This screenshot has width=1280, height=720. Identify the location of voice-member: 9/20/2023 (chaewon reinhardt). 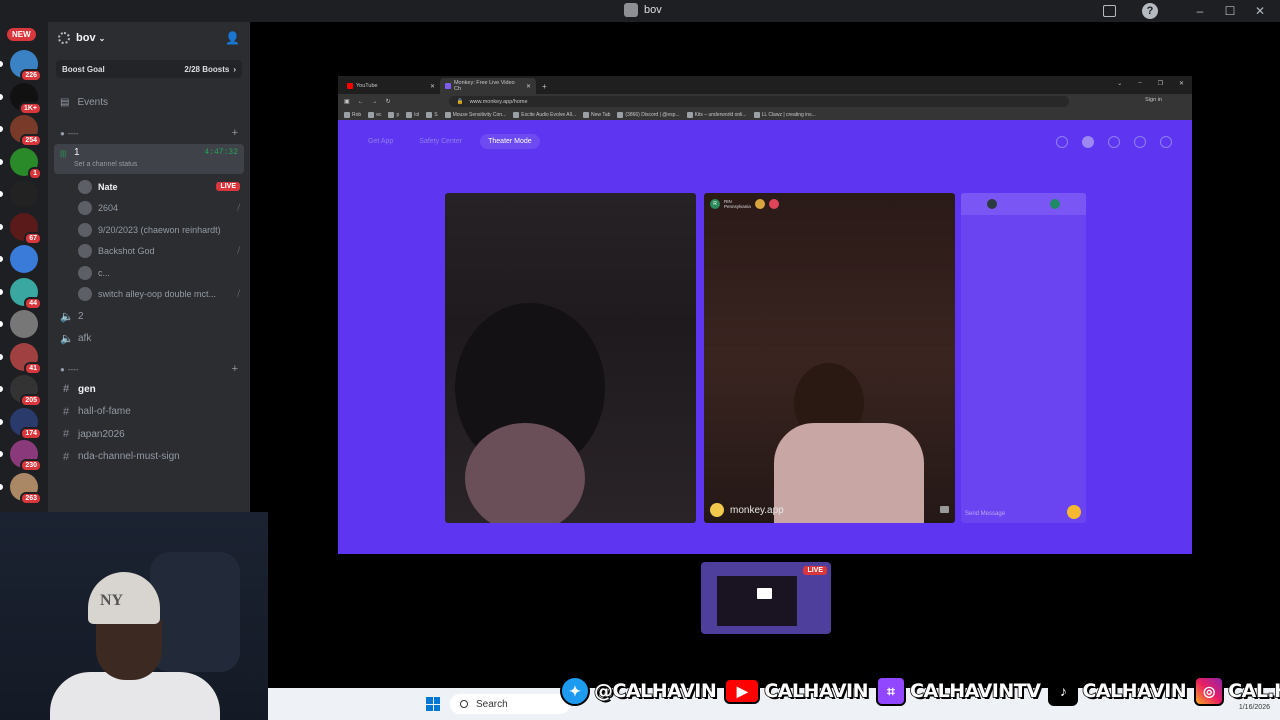
(149, 230).